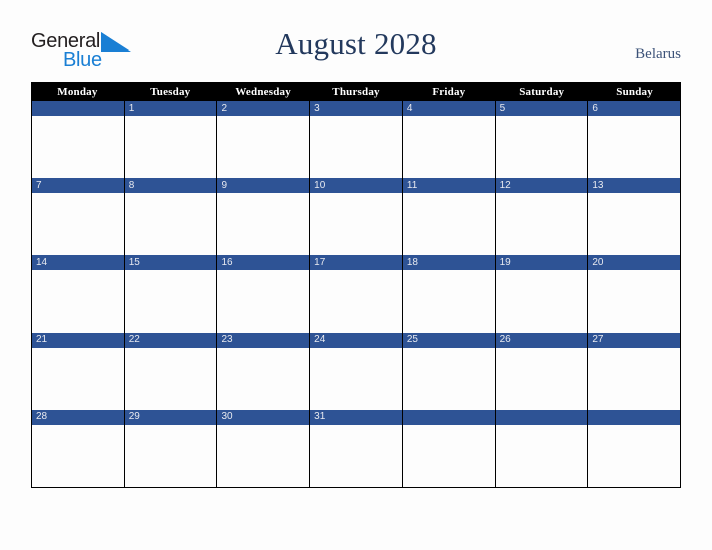 The height and width of the screenshot is (550, 712). I want to click on day-cell: 21, so click(78, 371).